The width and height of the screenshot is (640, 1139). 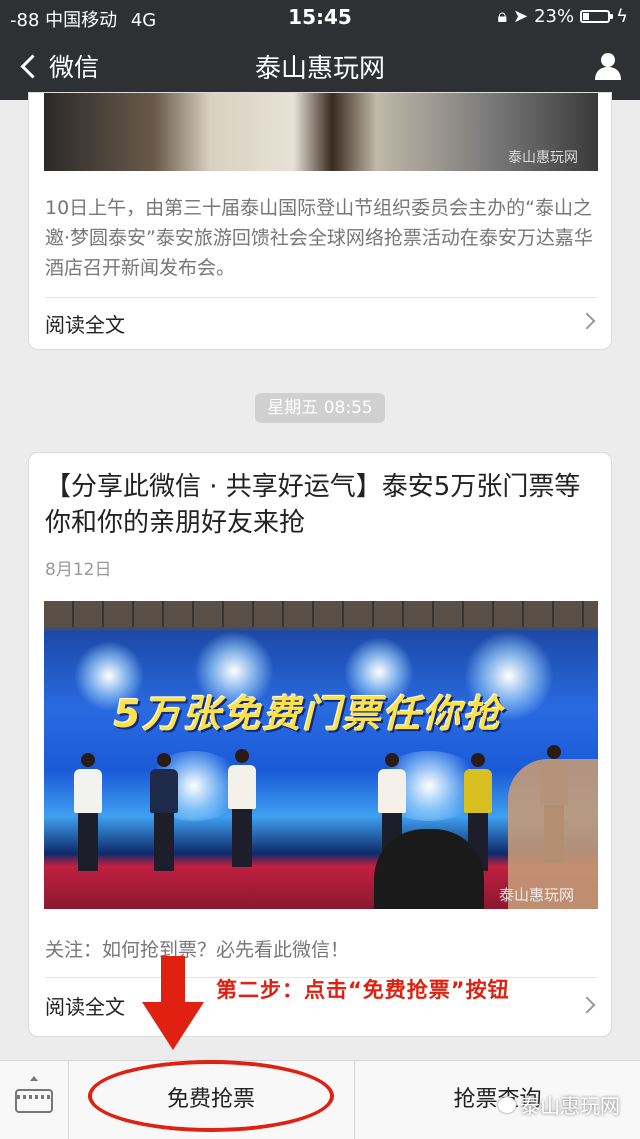 What do you see at coordinates (320, 17) in the screenshot?
I see `status-bar: -88 中国移动 4G 15:45 🔒︎ ➤ 23% ϟ` at bounding box center [320, 17].